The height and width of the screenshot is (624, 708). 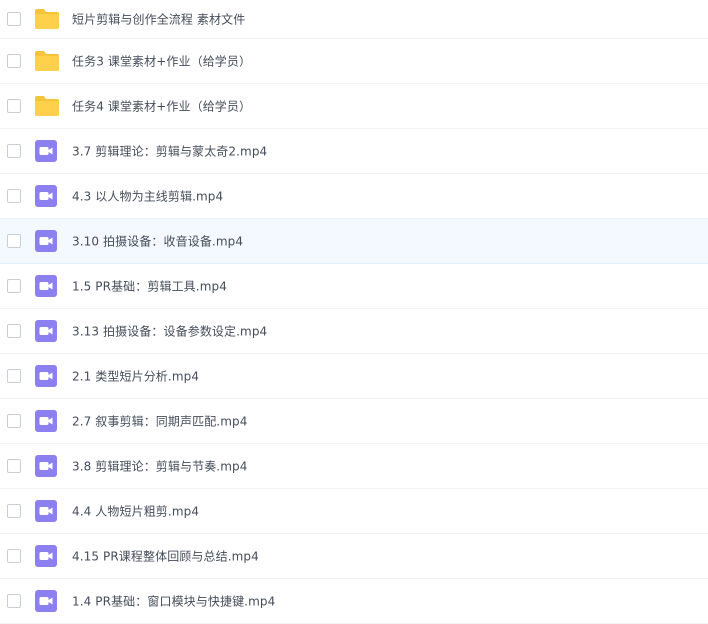 What do you see at coordinates (354, 19) in the screenshot?
I see `file-row: 短片剪辑与创作全流程 素材文件` at bounding box center [354, 19].